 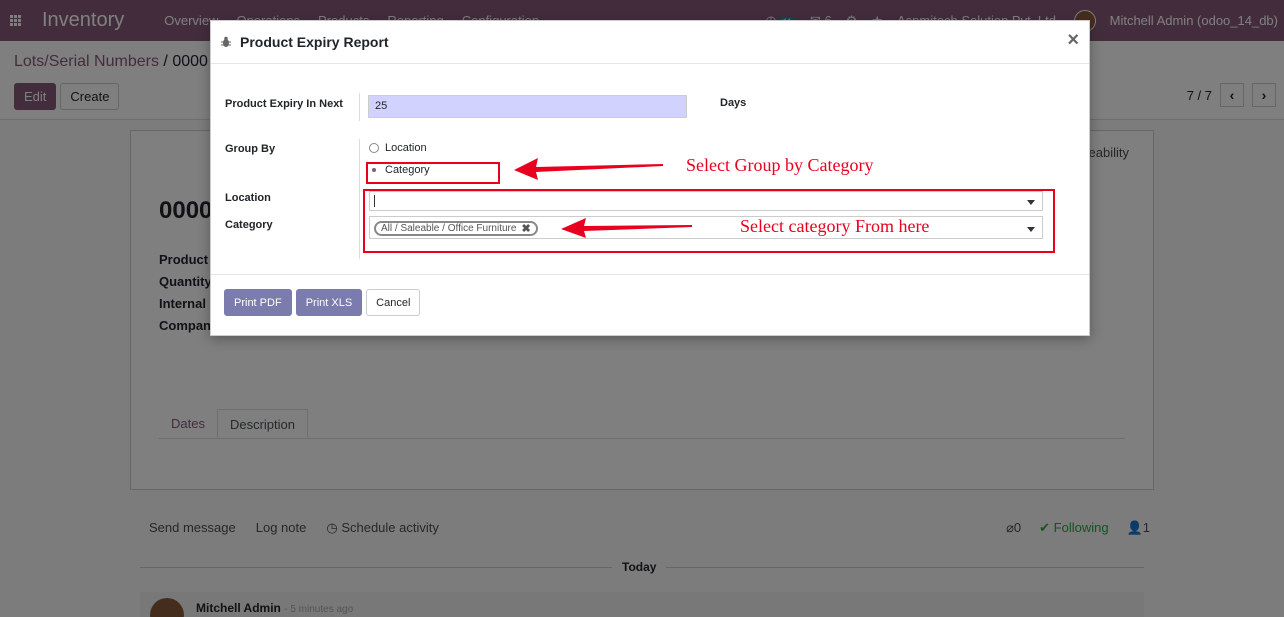 What do you see at coordinates (226, 41) in the screenshot?
I see `bug-icon` at bounding box center [226, 41].